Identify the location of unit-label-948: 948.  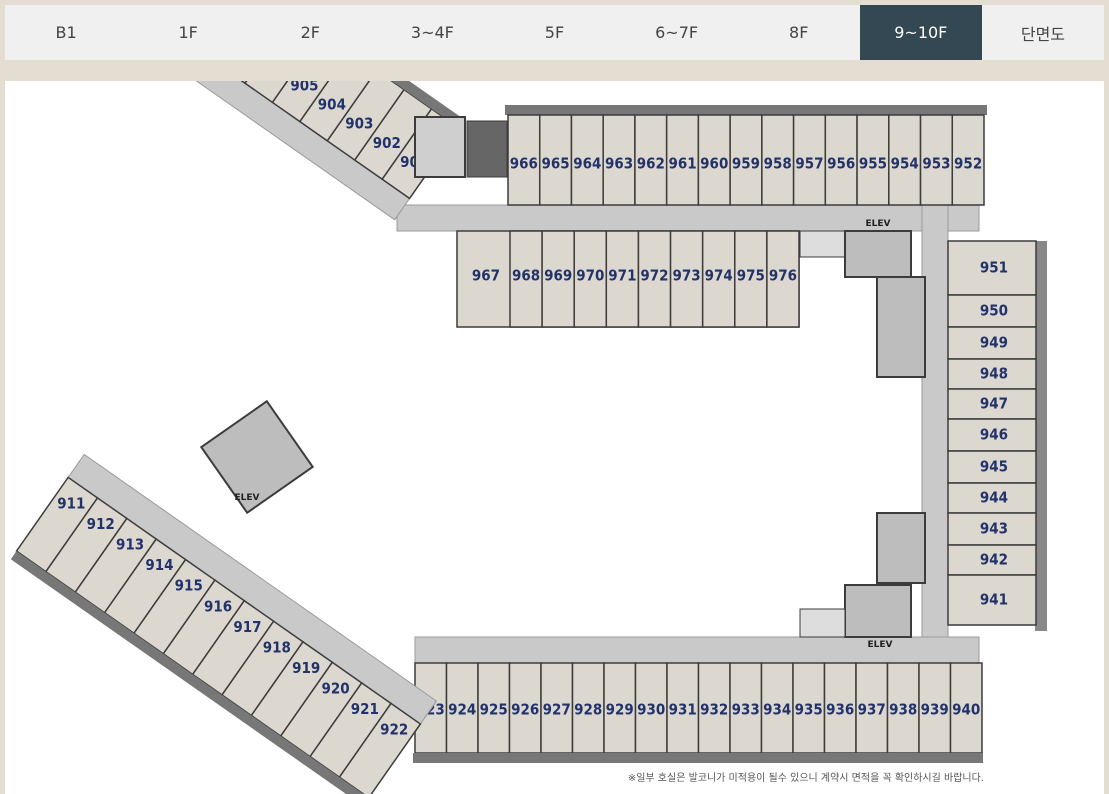
(994, 374).